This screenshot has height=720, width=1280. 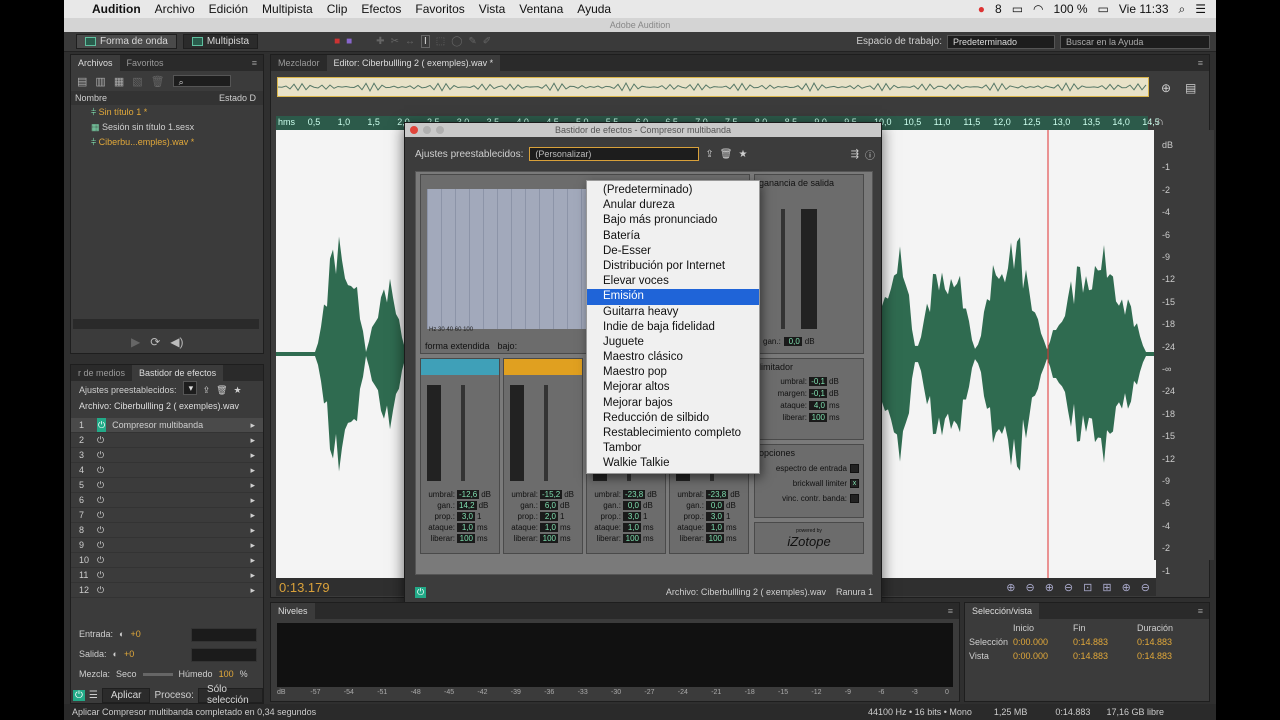 What do you see at coordinates (155, 342) in the screenshot?
I see `loop-icon: ⟳` at bounding box center [155, 342].